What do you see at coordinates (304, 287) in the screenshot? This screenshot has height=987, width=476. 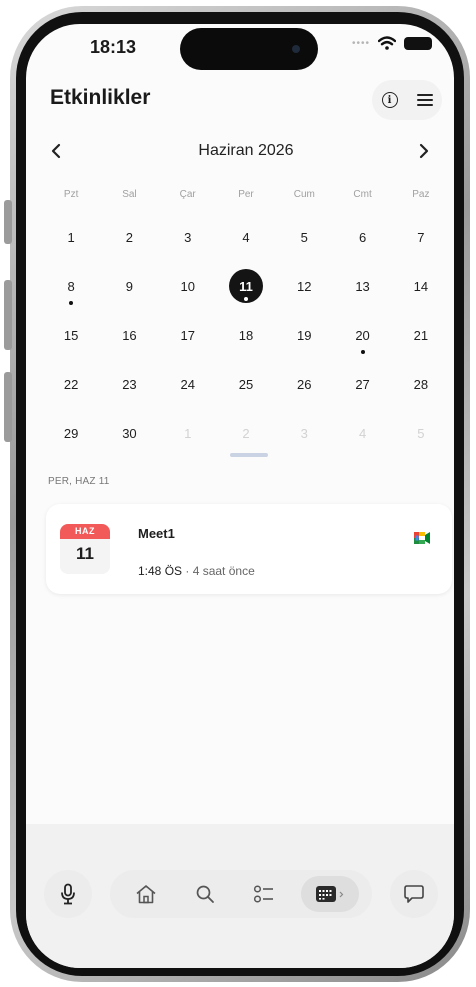 I see `calendar-day: 12` at bounding box center [304, 287].